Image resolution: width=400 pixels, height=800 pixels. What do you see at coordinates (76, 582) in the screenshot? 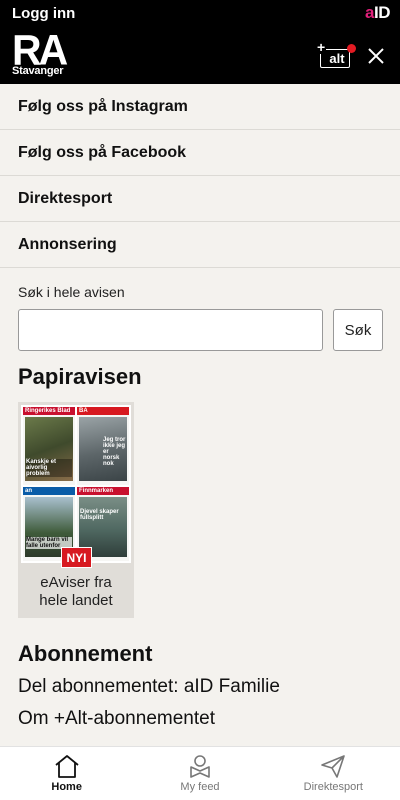
I see `eaviser-label-line1: eAviser fra` at bounding box center [76, 582].